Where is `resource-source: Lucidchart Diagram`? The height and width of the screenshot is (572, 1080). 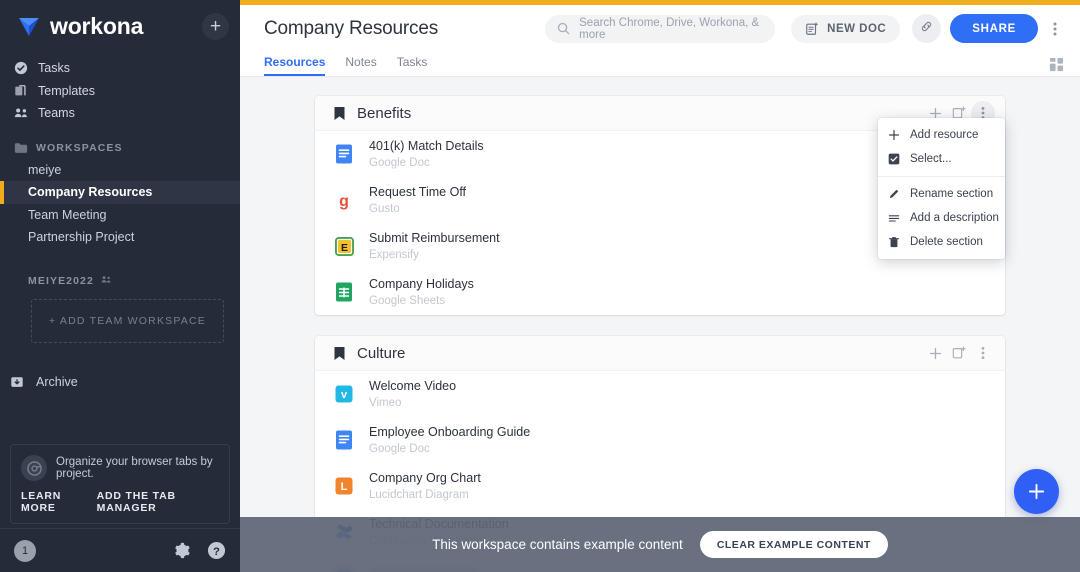 resource-source: Lucidchart Diagram is located at coordinates (419, 494).